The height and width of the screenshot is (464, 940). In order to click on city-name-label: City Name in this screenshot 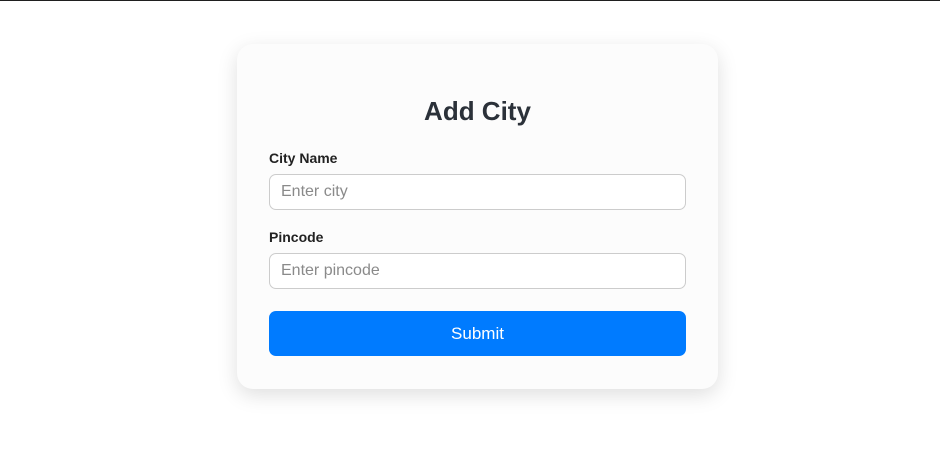, I will do `click(303, 158)`.